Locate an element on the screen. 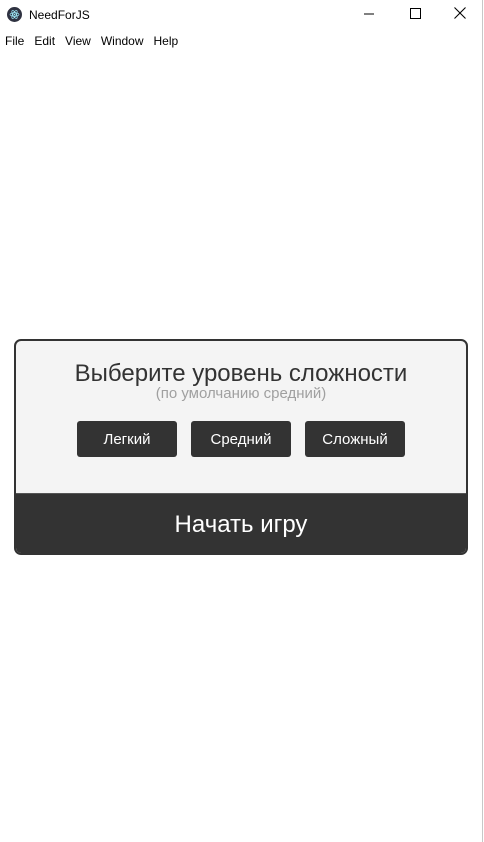 This screenshot has height=842, width=484. menu-help: Help is located at coordinates (166, 41).